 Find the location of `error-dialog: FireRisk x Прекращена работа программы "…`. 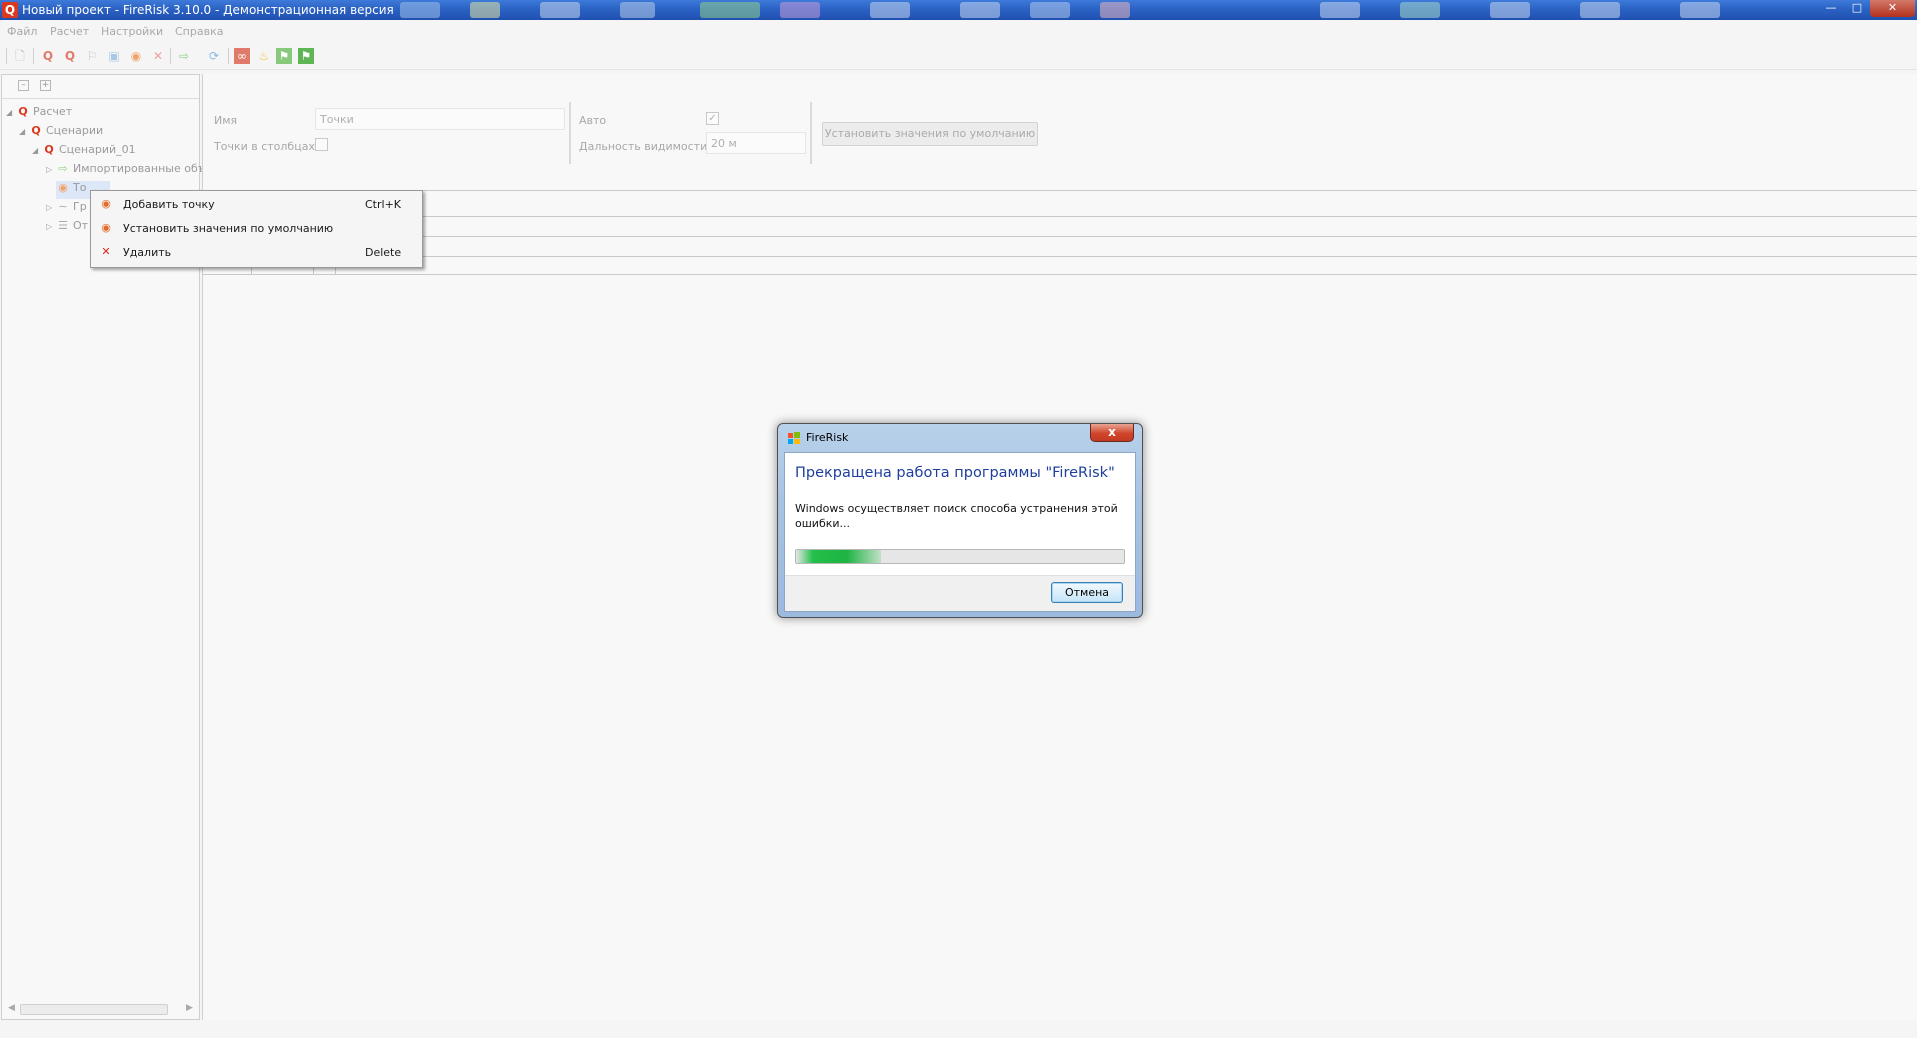

error-dialog: FireRisk x Прекращена работа программы "… is located at coordinates (960, 520).